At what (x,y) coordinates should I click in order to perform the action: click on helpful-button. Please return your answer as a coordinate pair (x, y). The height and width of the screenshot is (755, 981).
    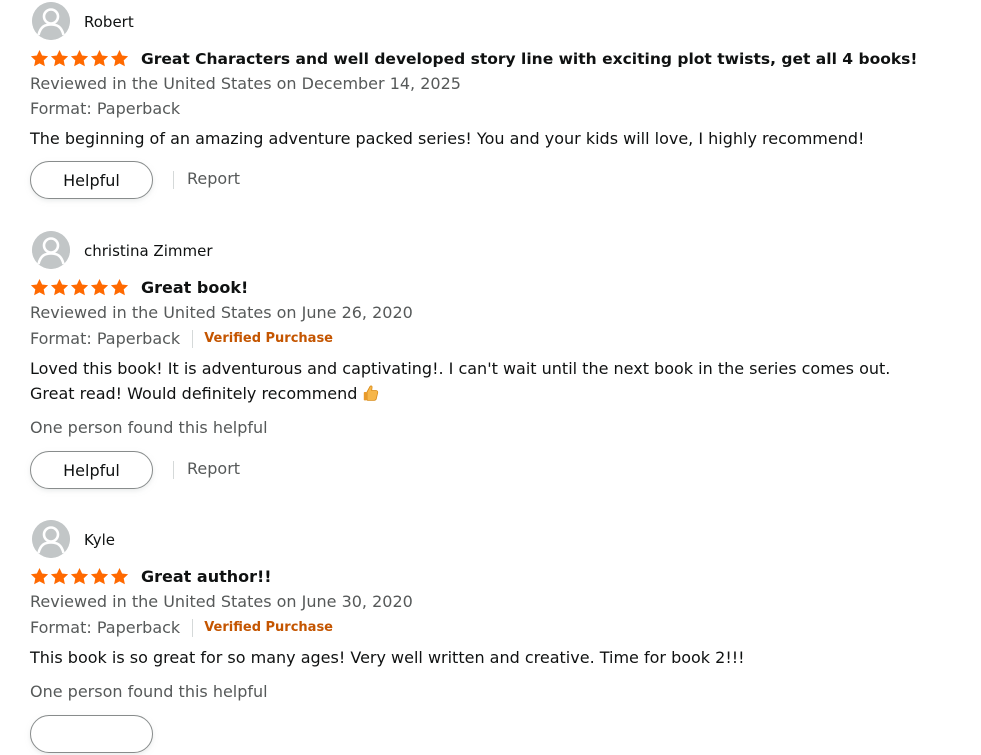
    Looking at the image, I should click on (91, 734).